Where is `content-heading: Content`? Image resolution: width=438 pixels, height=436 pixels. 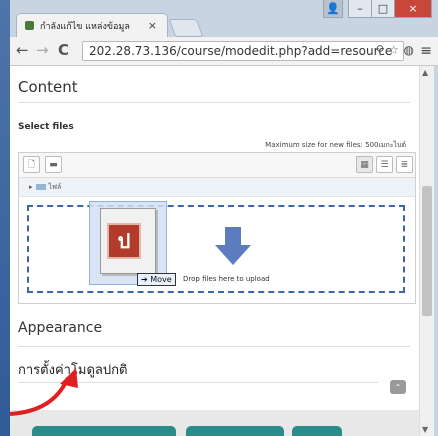
content-heading: Content is located at coordinates (48, 87).